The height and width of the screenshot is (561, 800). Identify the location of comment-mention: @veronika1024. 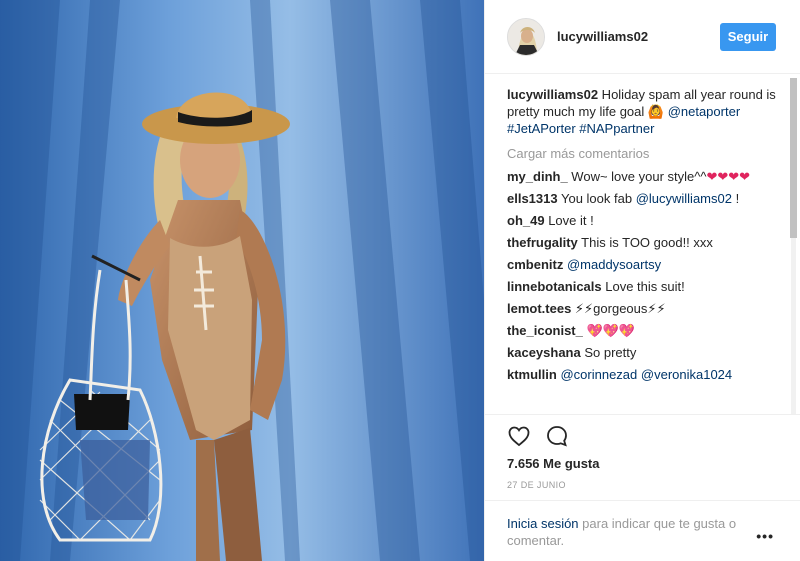
(686, 374).